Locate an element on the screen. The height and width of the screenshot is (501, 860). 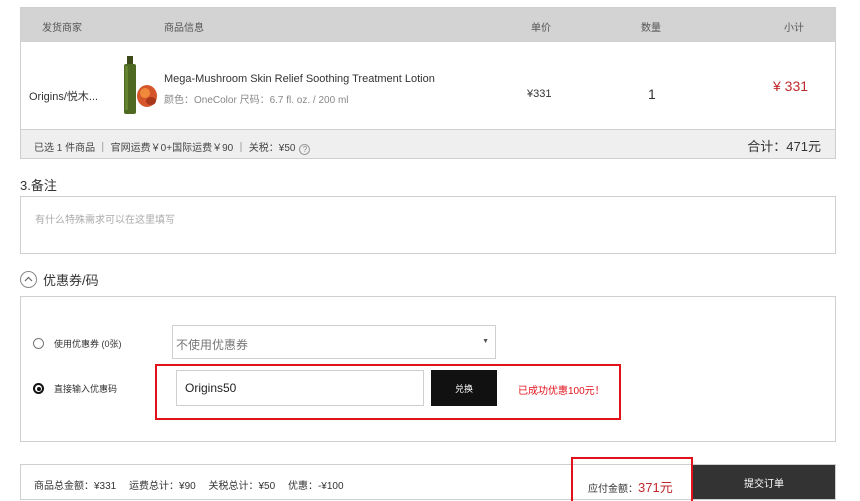
notes-textarea is located at coordinates (428, 225).